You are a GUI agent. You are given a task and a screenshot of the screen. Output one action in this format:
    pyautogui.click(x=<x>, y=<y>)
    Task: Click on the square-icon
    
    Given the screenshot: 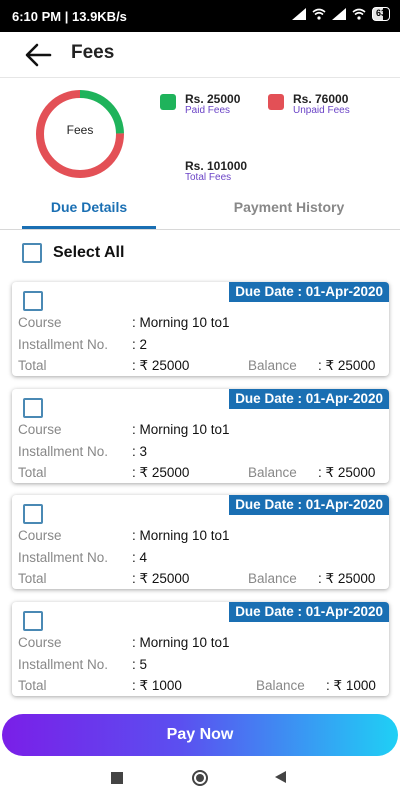 What is the action you would take?
    pyautogui.click(x=117, y=778)
    